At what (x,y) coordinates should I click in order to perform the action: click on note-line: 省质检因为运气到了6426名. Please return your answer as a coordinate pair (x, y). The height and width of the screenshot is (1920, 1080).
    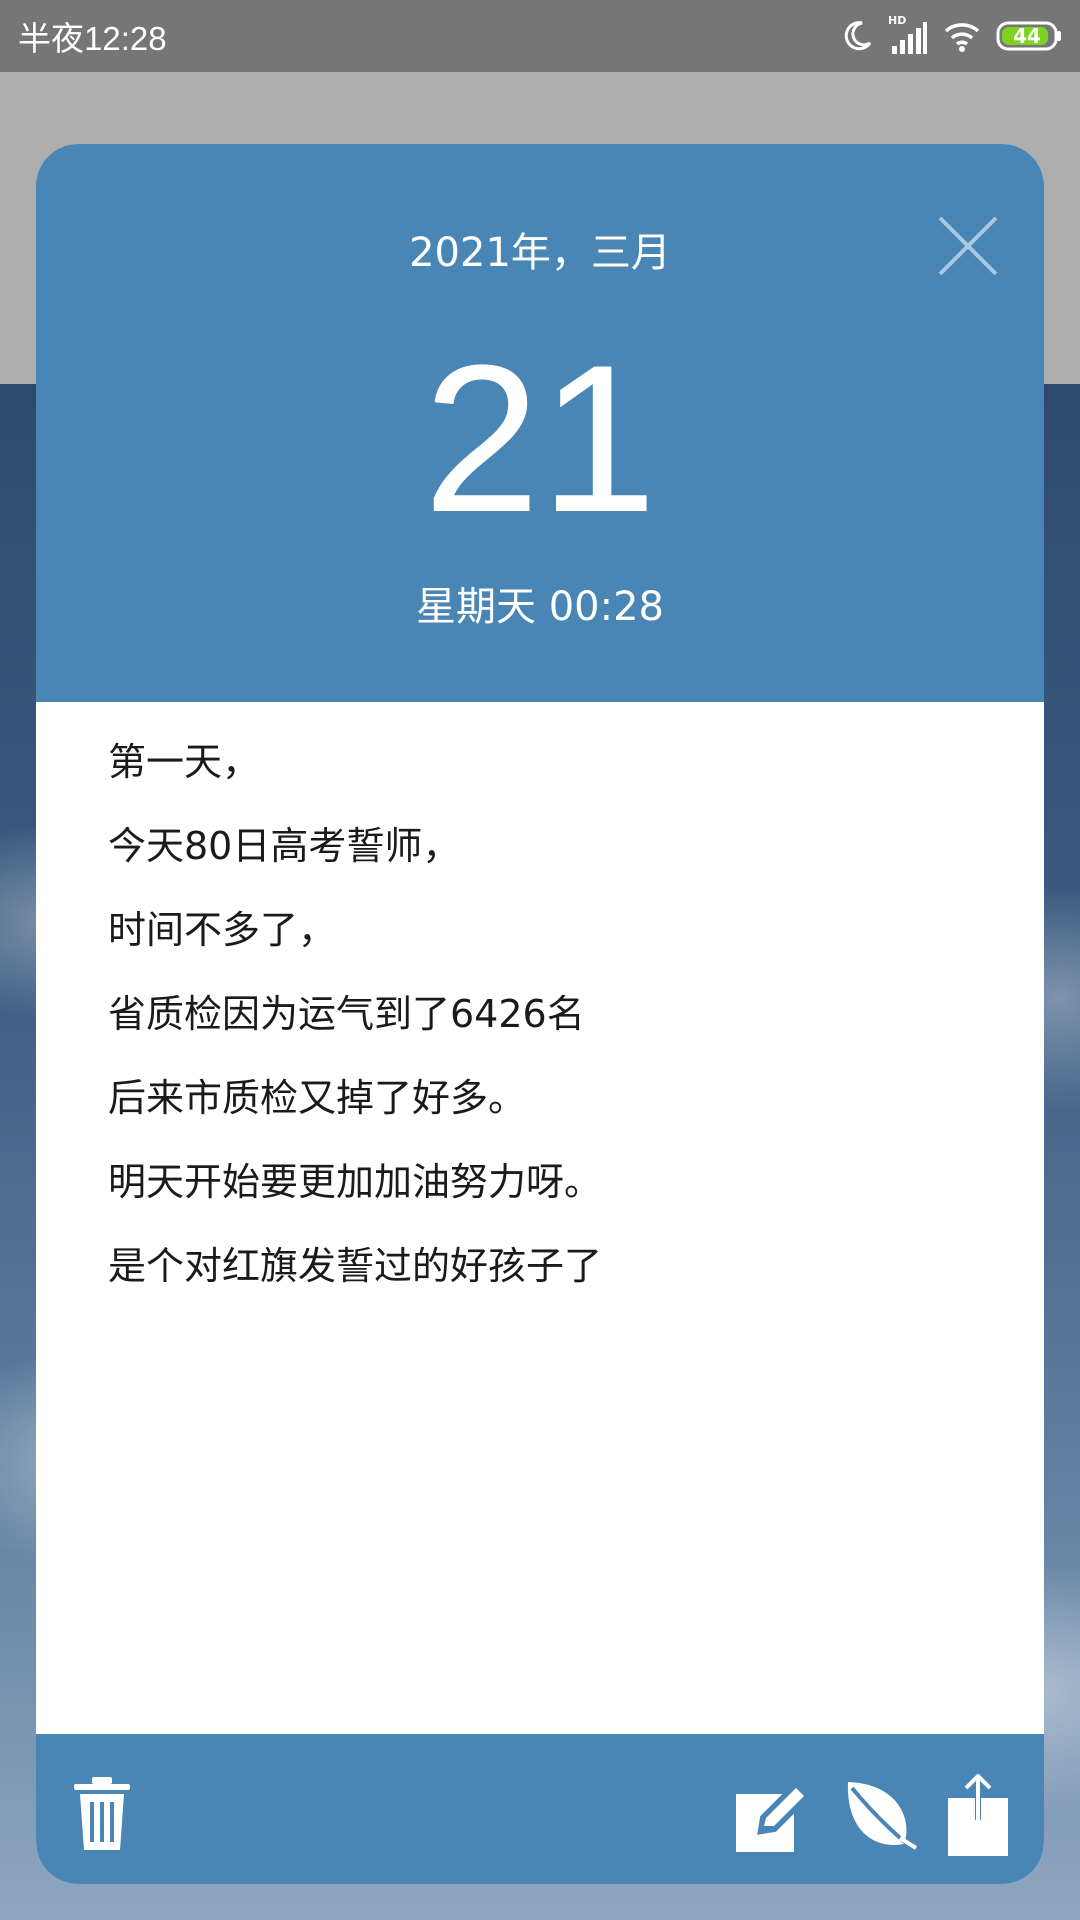
    Looking at the image, I should click on (346, 1014).